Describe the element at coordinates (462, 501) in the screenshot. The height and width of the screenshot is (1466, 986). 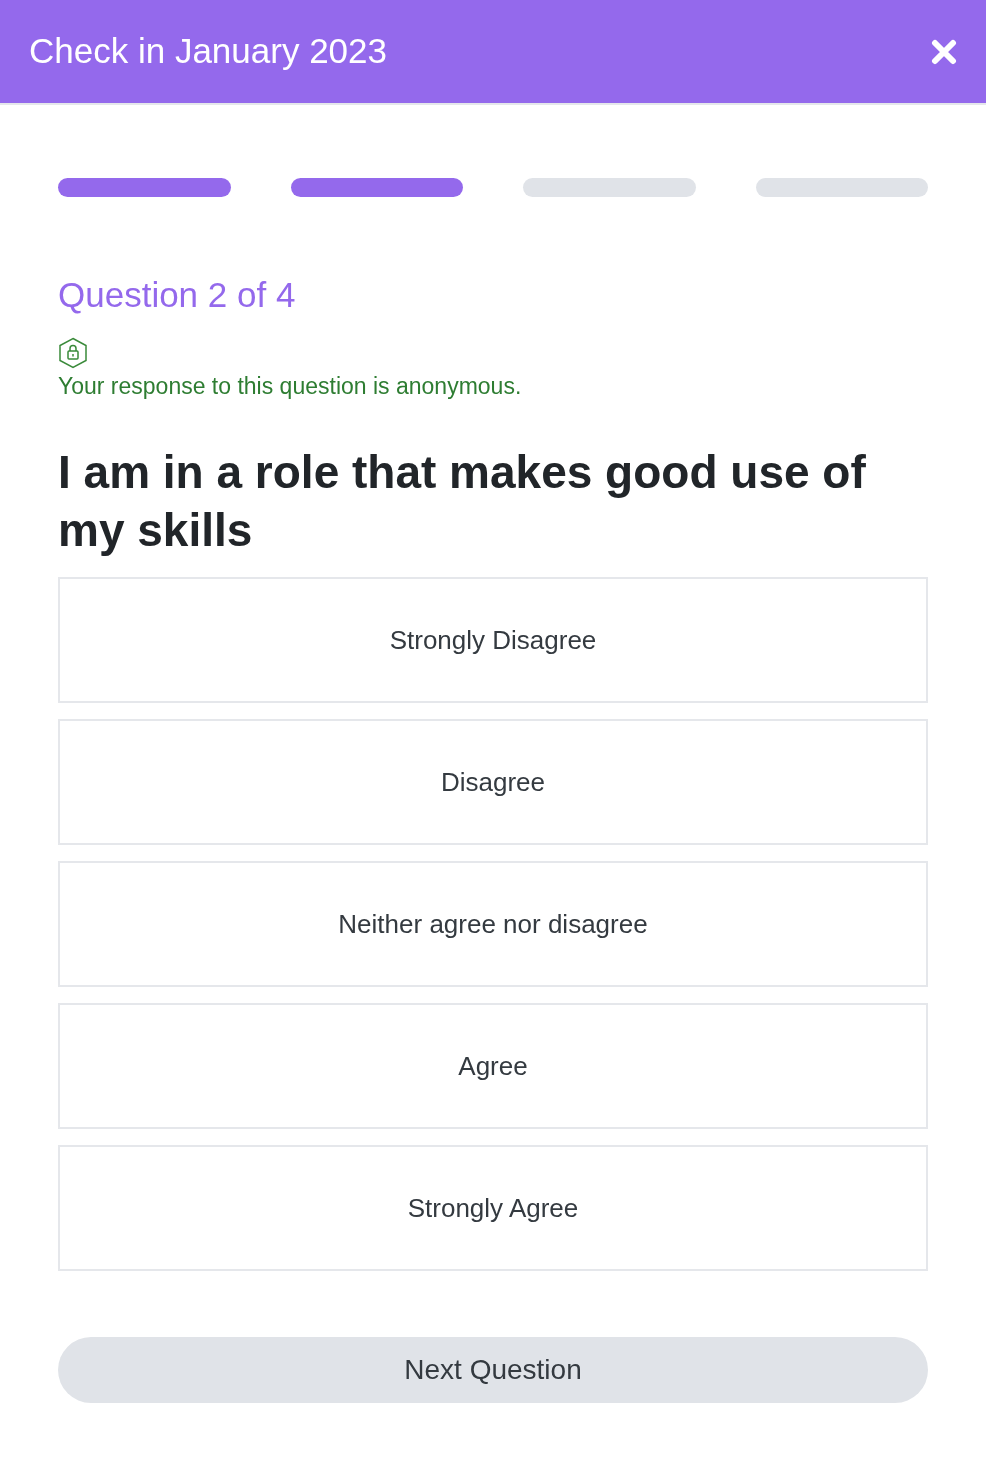
I see `question-text: I am in a role that makes good use of my skills` at that location.